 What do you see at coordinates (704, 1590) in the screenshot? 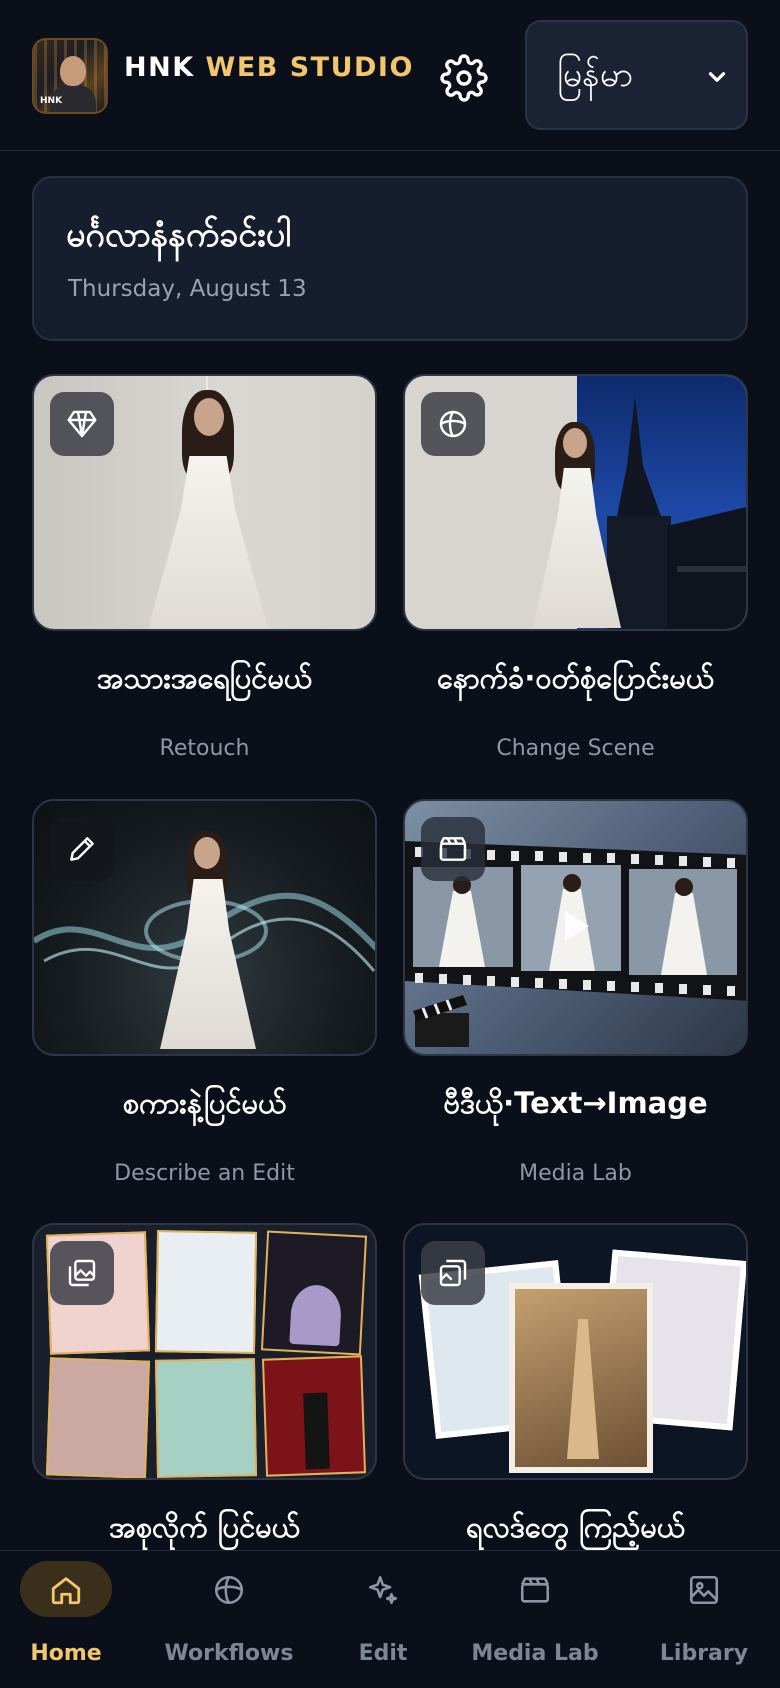
I see `image-icon` at bounding box center [704, 1590].